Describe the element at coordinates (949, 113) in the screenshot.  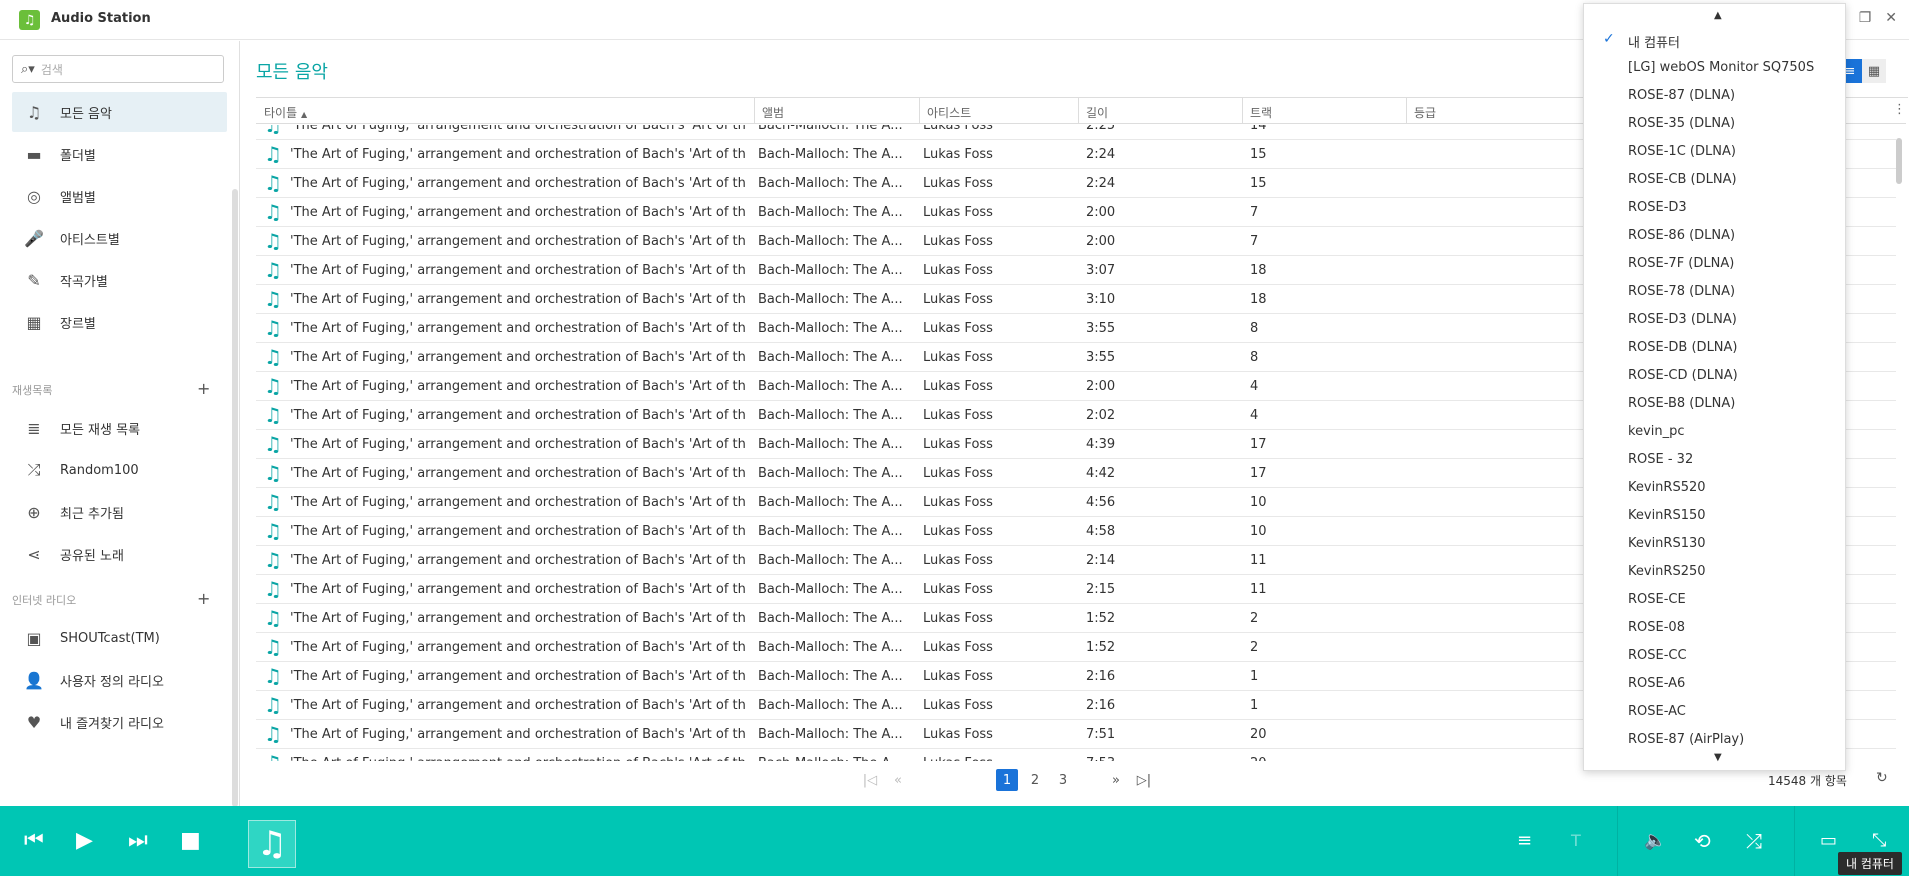
I see `column-header-artist: 아티스트` at that location.